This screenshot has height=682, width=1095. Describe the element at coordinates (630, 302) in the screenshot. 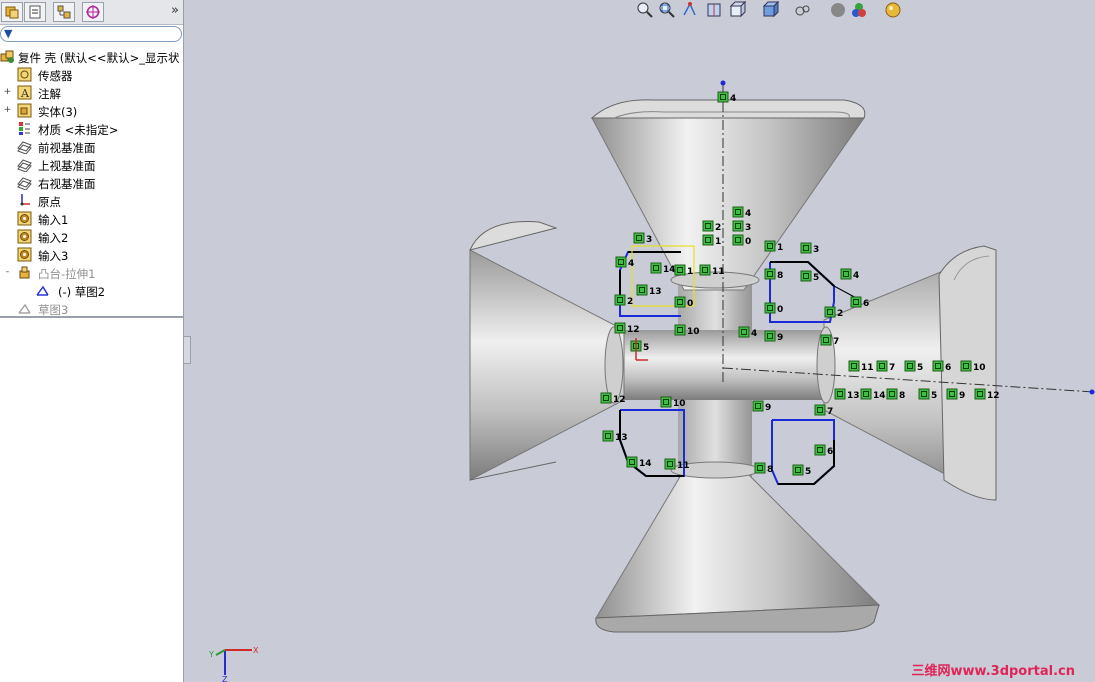

I see `relation-marker-label: 2` at that location.